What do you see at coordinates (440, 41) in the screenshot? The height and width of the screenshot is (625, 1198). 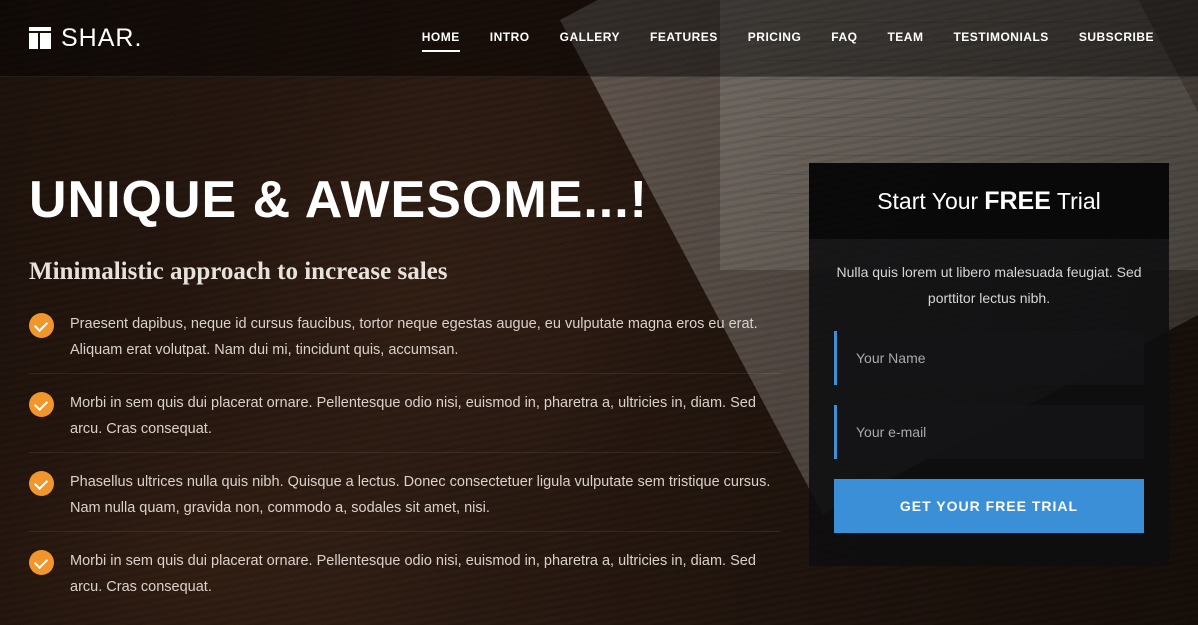 I see `nav-item-home: HOME` at bounding box center [440, 41].